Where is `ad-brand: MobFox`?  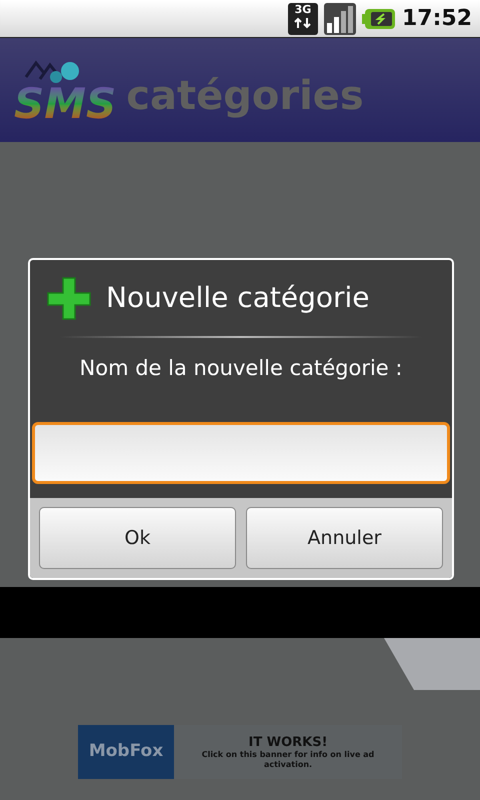 ad-brand: MobFox is located at coordinates (126, 752).